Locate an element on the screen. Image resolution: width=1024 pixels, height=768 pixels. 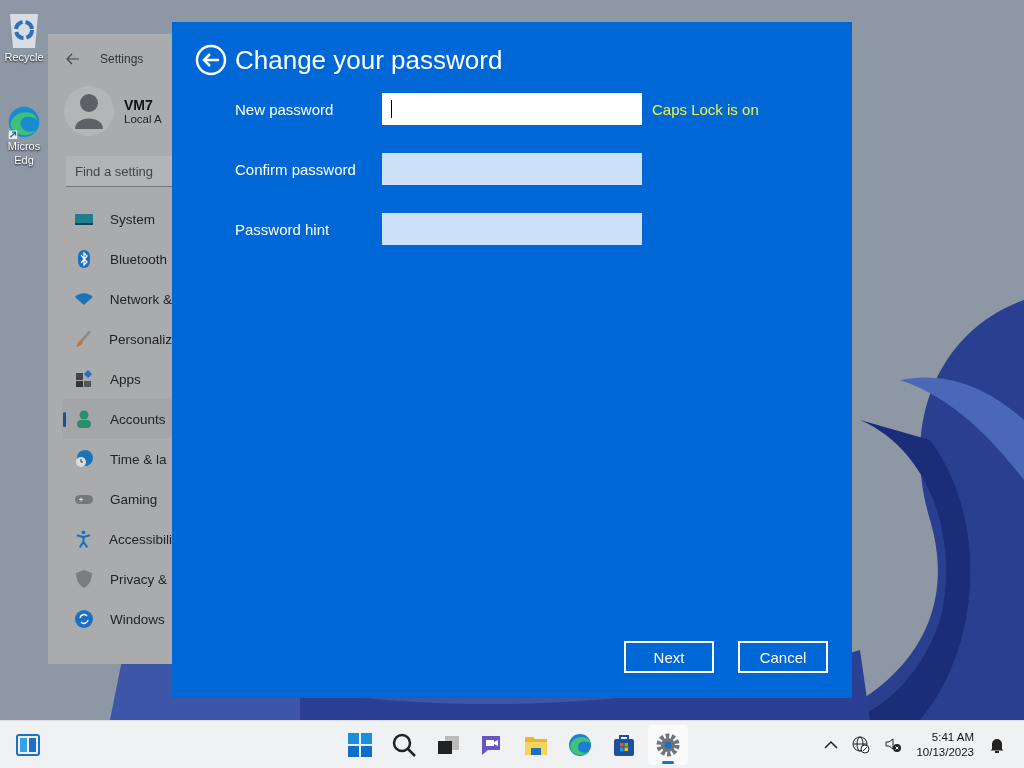
nav-item: Privacy & is located at coordinates (117, 579).